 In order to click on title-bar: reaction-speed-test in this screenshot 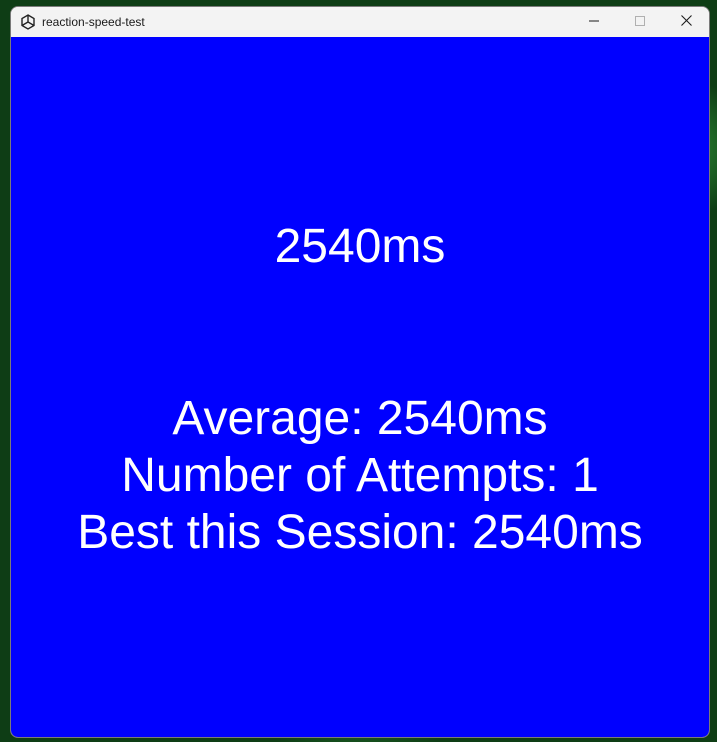, I will do `click(360, 22)`.